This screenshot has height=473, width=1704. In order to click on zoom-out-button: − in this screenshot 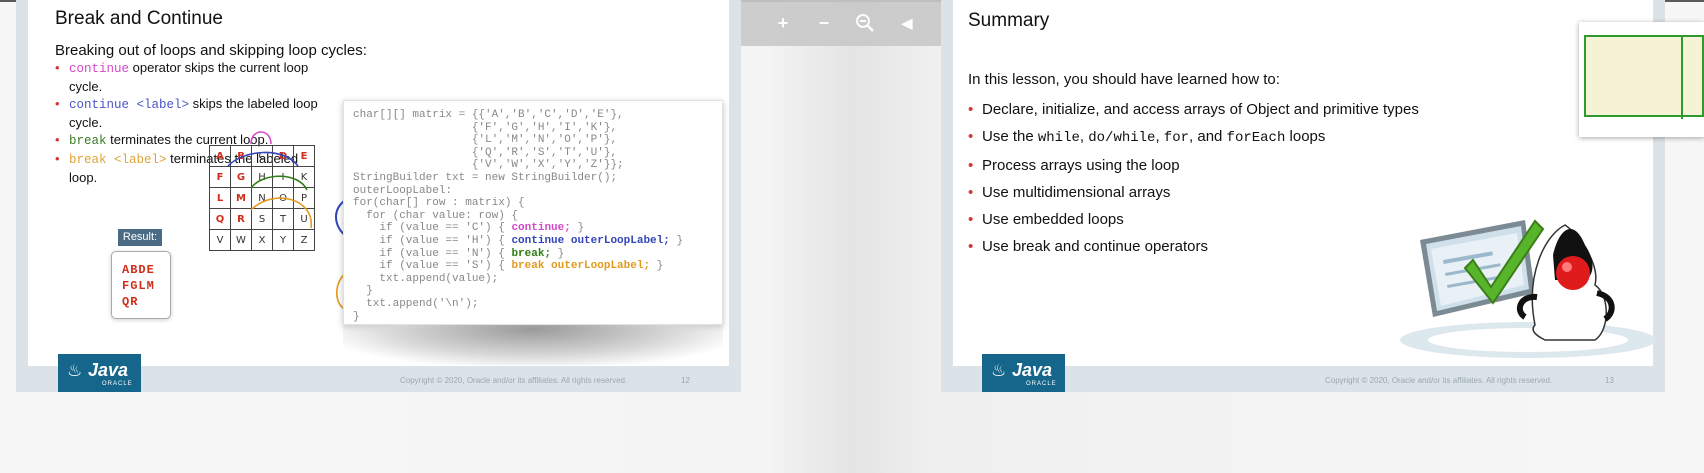, I will do `click(824, 23)`.